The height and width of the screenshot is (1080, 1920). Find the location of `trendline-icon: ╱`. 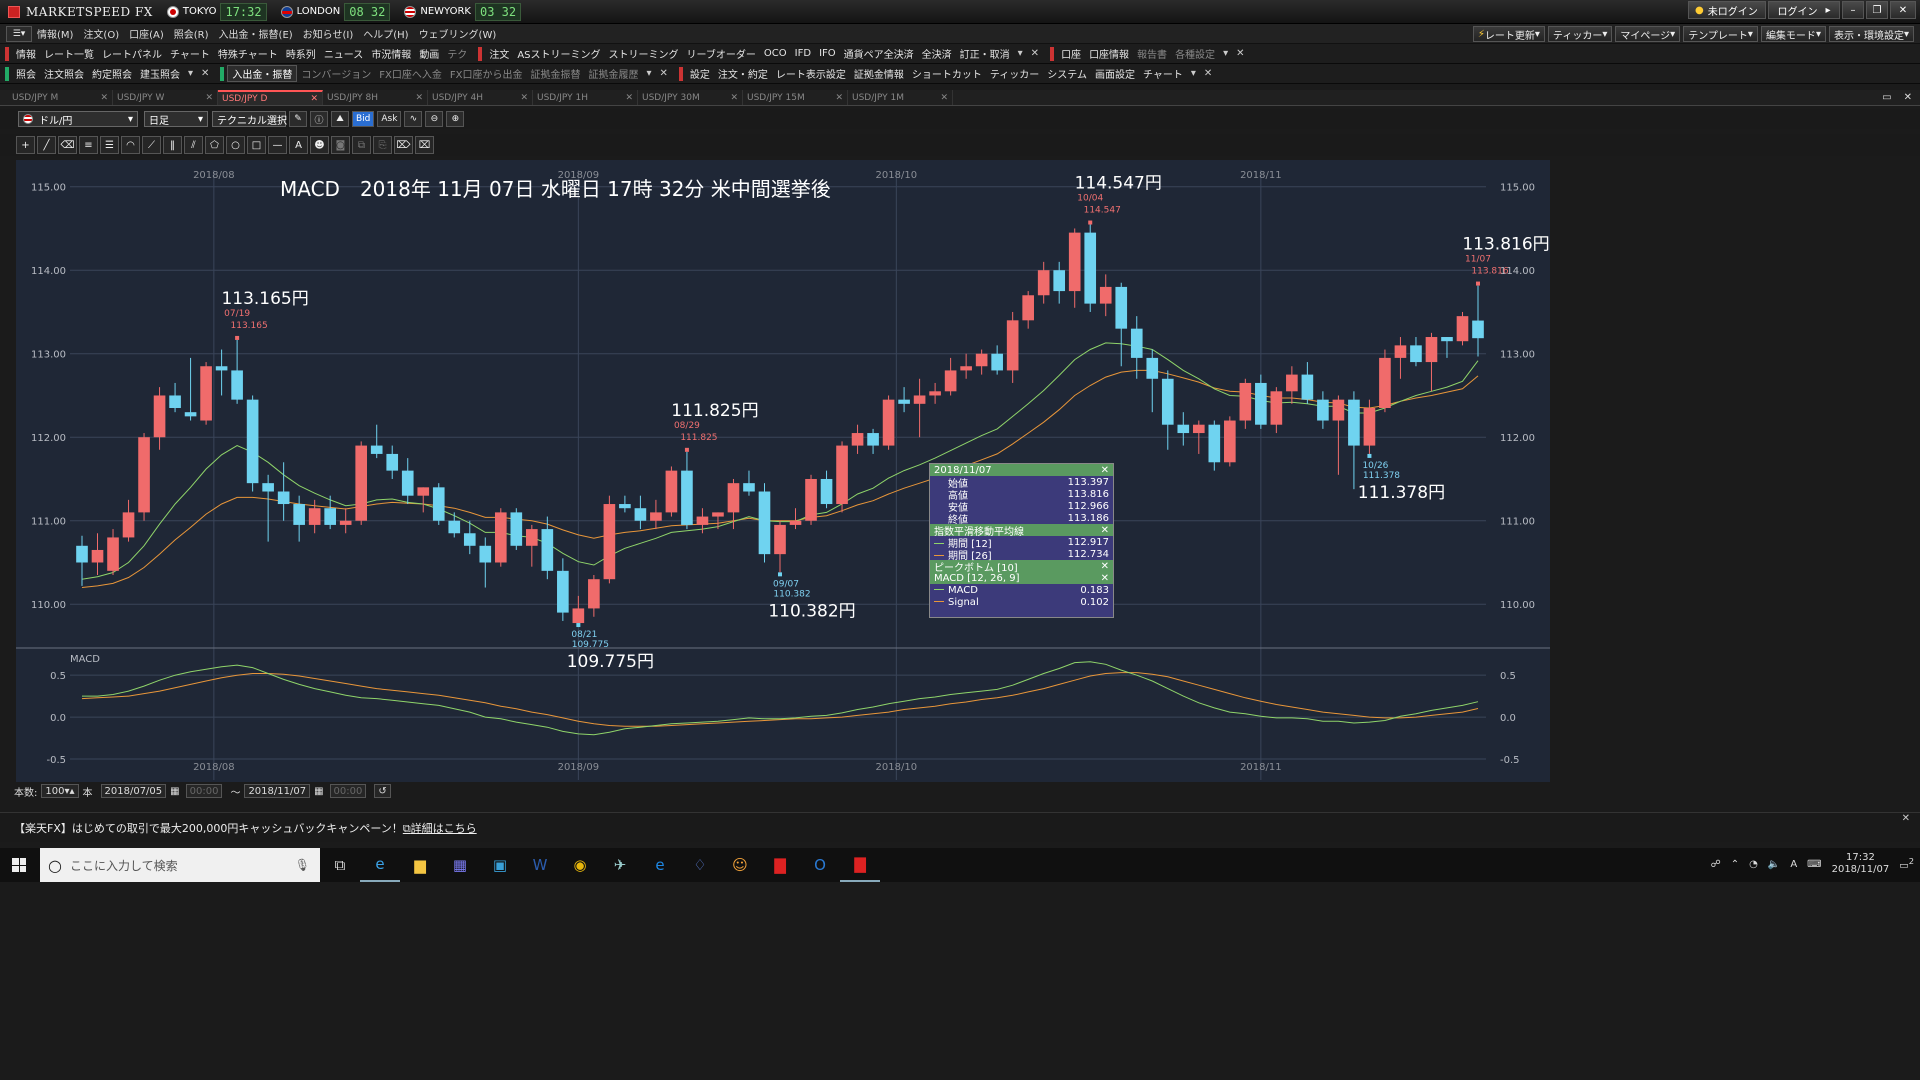

trendline-icon: ╱ is located at coordinates (46, 145).